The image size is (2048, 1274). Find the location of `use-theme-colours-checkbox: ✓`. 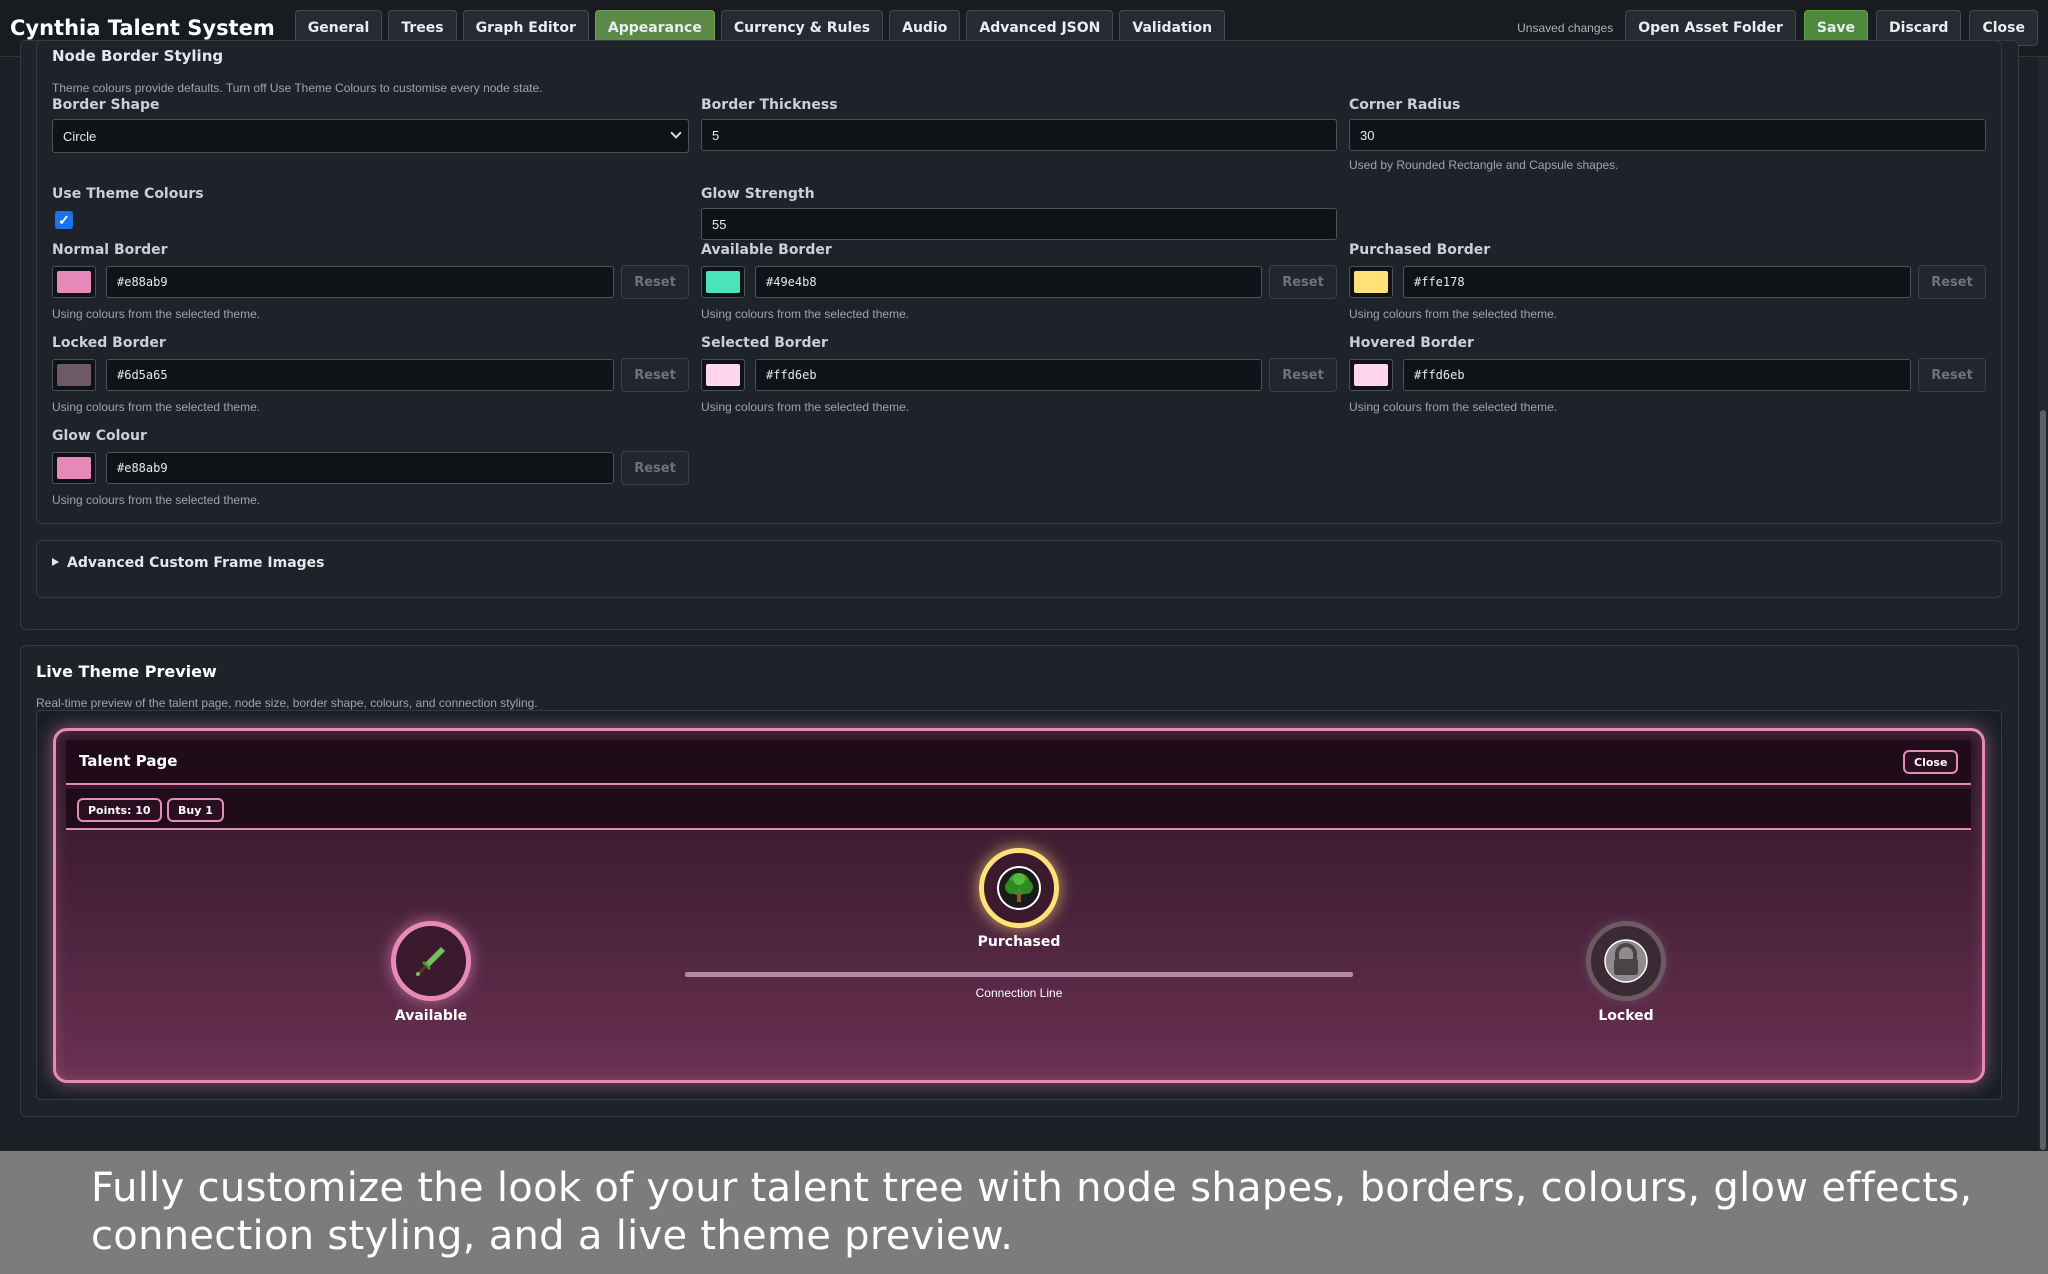

use-theme-colours-checkbox: ✓ is located at coordinates (64, 220).